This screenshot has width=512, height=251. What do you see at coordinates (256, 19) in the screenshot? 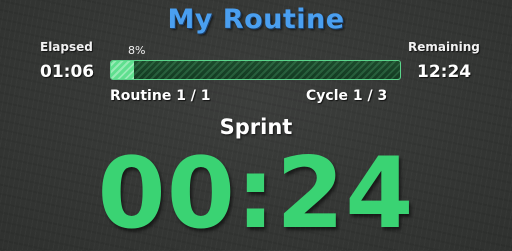
I see `routine-title: My Routine` at bounding box center [256, 19].